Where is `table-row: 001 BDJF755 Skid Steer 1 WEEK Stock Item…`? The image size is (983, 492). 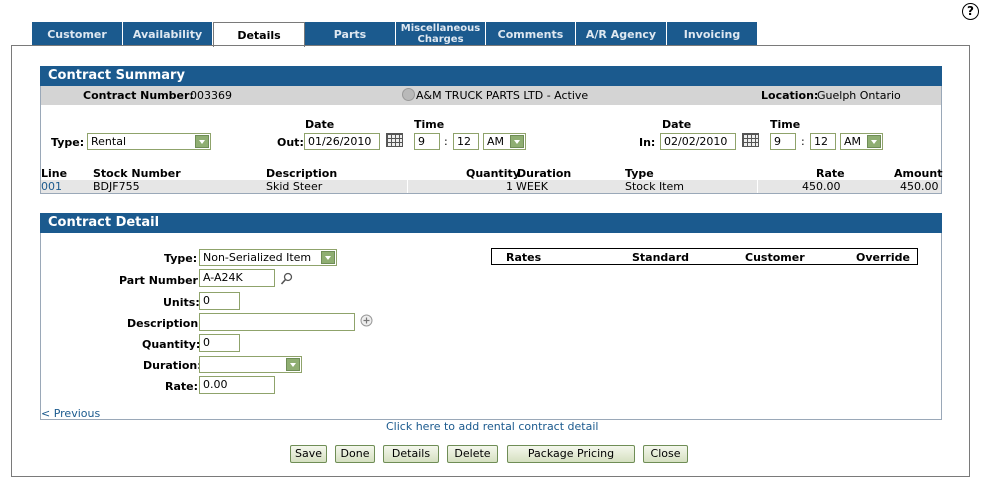 table-row: 001 BDJF755 Skid Steer 1 WEEK Stock Item… is located at coordinates (491, 186).